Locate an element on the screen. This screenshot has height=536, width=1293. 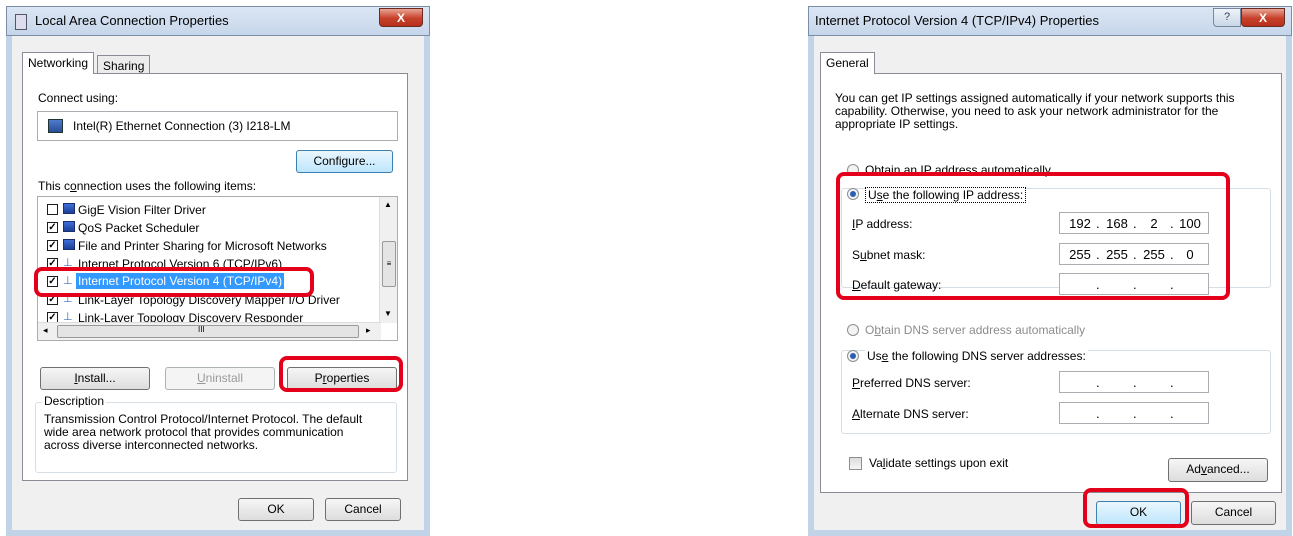
vertical-scrollbar: ▲ ≡ ▼ is located at coordinates (388, 260).